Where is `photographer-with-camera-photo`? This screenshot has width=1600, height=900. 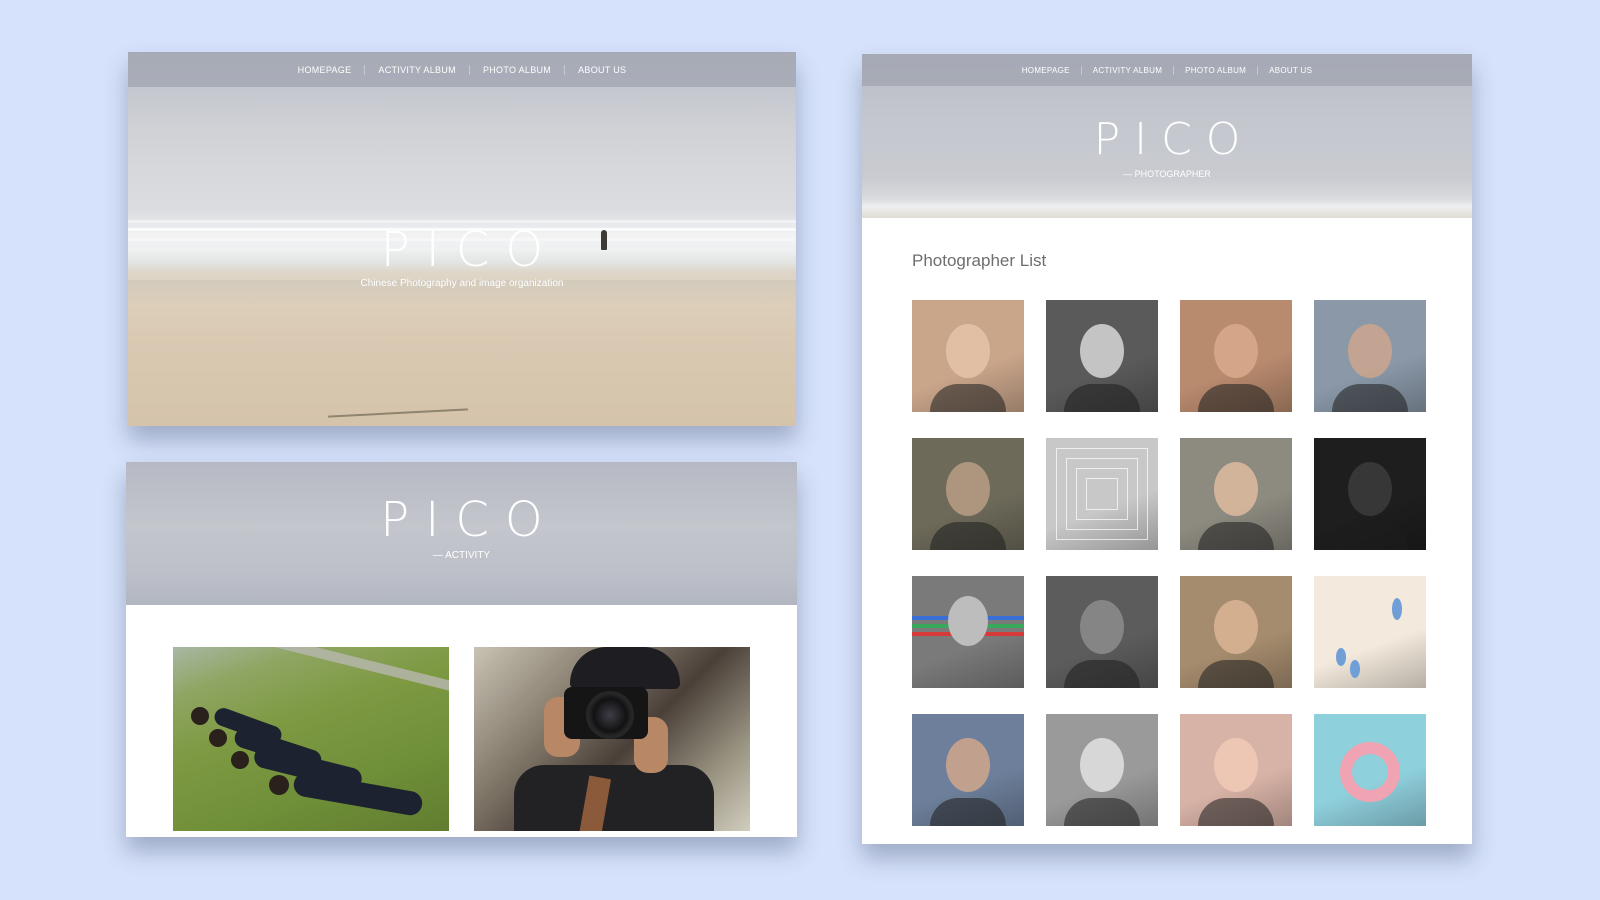
photographer-with-camera-photo is located at coordinates (612, 739).